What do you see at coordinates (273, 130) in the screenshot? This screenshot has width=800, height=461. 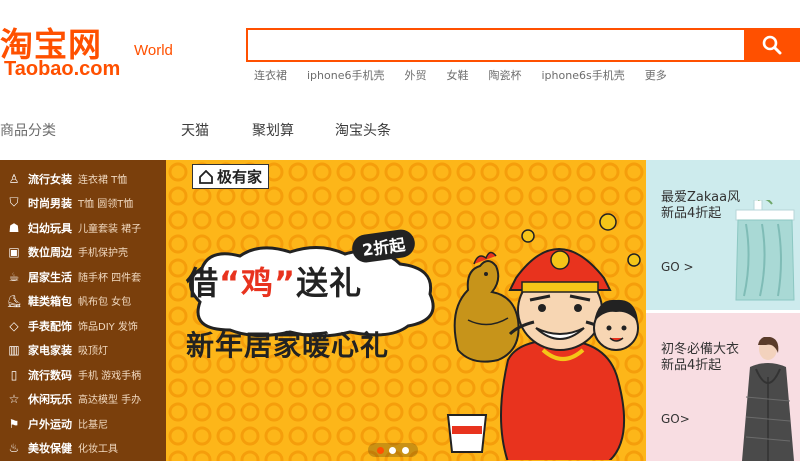 I see `nav-item-juhuasuan: 聚划算` at bounding box center [273, 130].